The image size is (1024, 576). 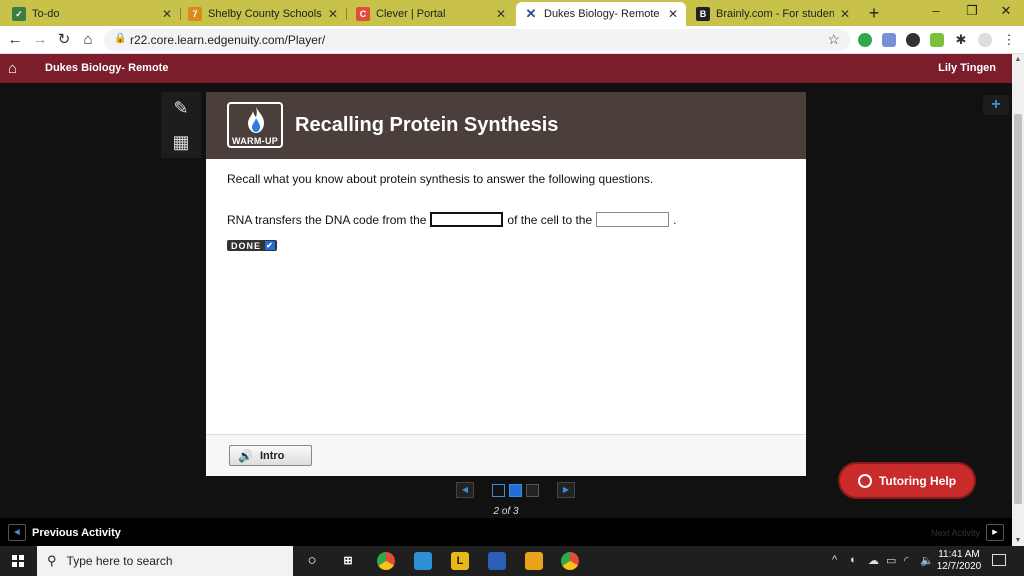 I want to click on scroll-up-icon: ▲, so click(x=1018, y=59).